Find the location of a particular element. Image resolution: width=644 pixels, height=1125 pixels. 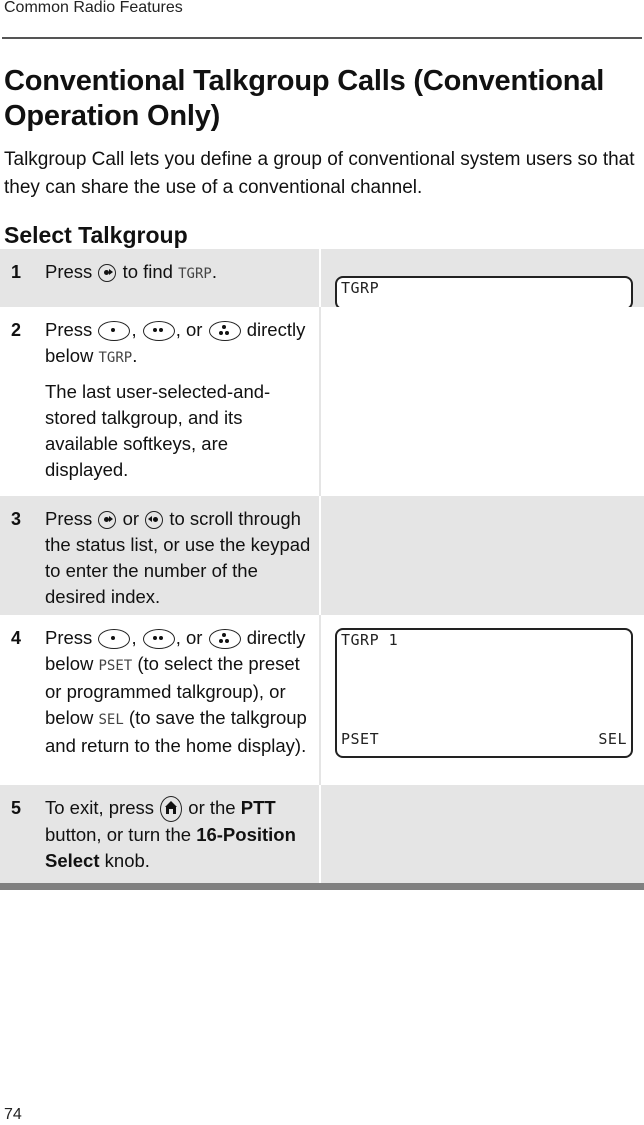

step-number: 4 is located at coordinates (16, 638).